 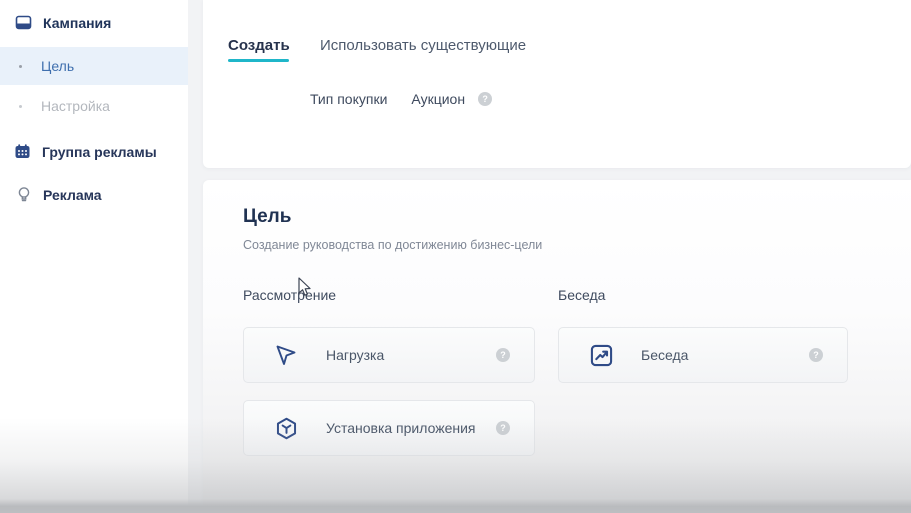 I want to click on active-tab-underline, so click(x=258, y=60).